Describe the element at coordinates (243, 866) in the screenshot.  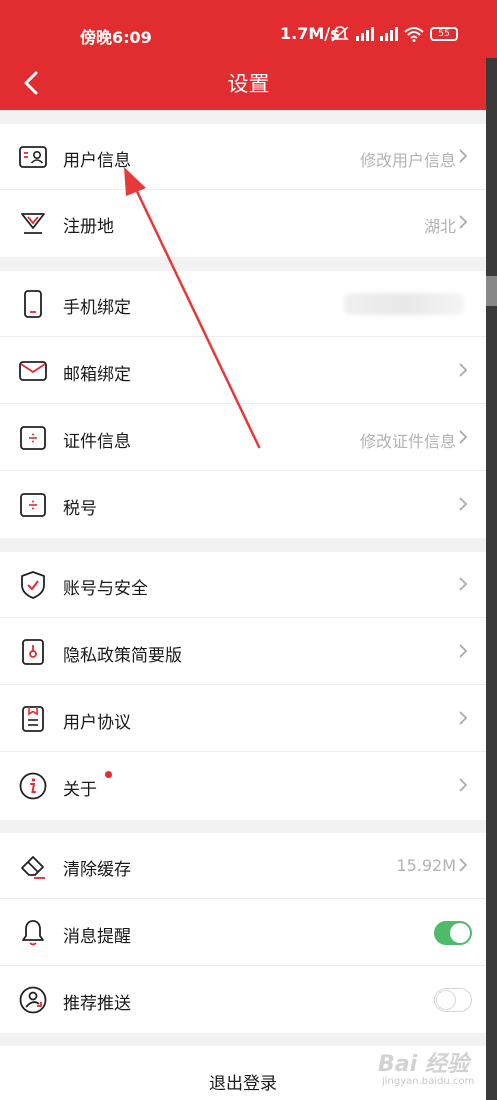
I see `settings-row-clear-cache: 清除缓存 15.92M` at that location.